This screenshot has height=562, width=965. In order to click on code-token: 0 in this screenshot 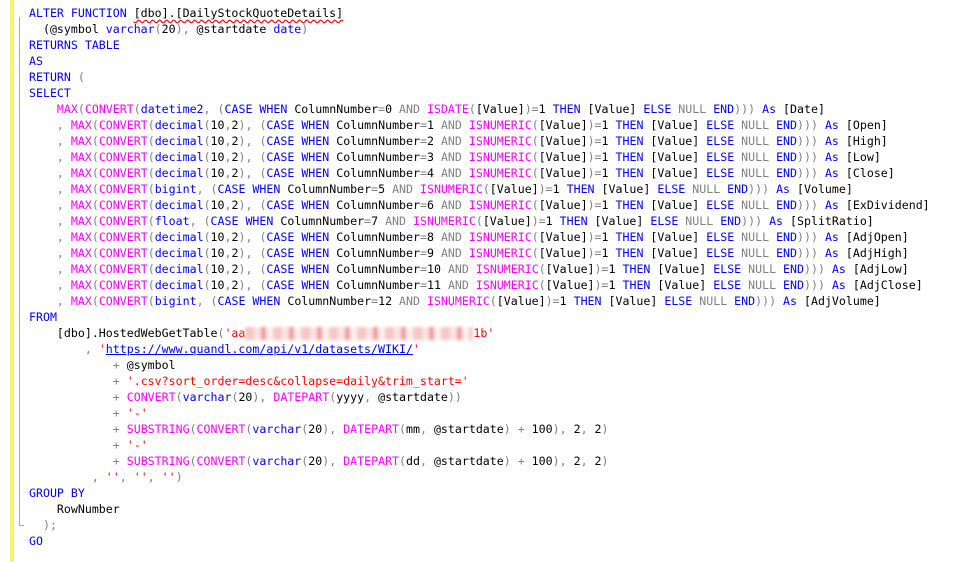, I will do `click(392, 109)`.